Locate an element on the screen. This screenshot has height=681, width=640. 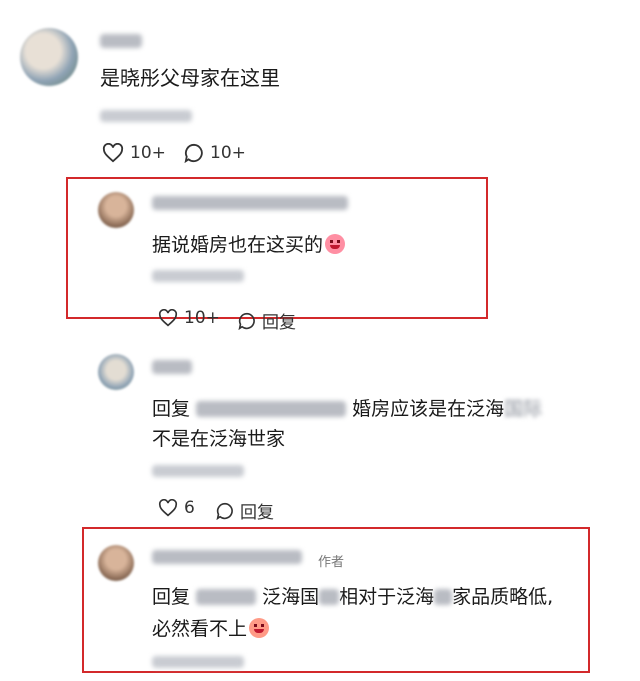
like-count: 6 is located at coordinates (189, 508).